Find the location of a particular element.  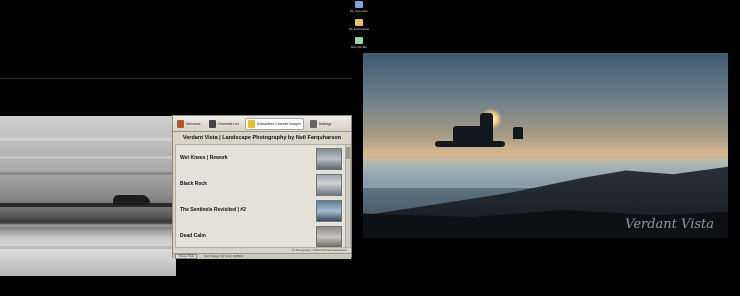

desktop-icon-recycle-bin: Recycle Bin is located at coordinates (359, 43).